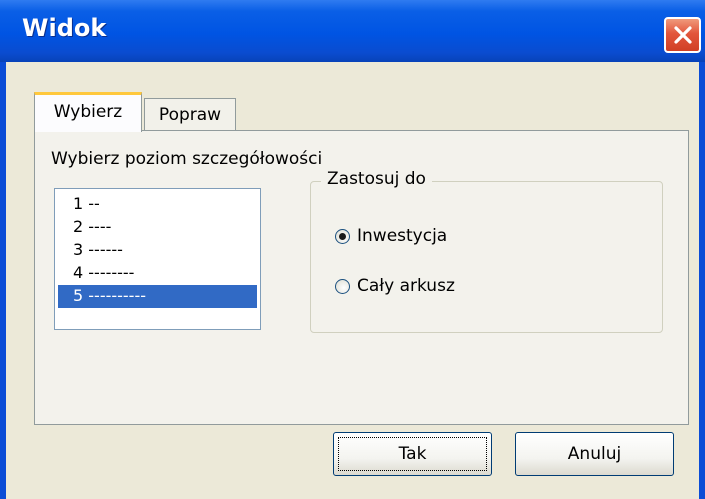 The width and height of the screenshot is (705, 499). I want to click on list-item: 4 --------, so click(157, 273).